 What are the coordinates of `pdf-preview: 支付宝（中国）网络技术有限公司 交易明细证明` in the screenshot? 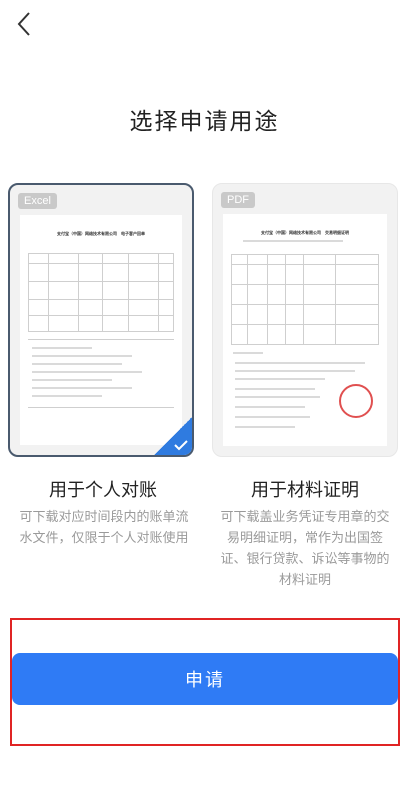 It's located at (305, 330).